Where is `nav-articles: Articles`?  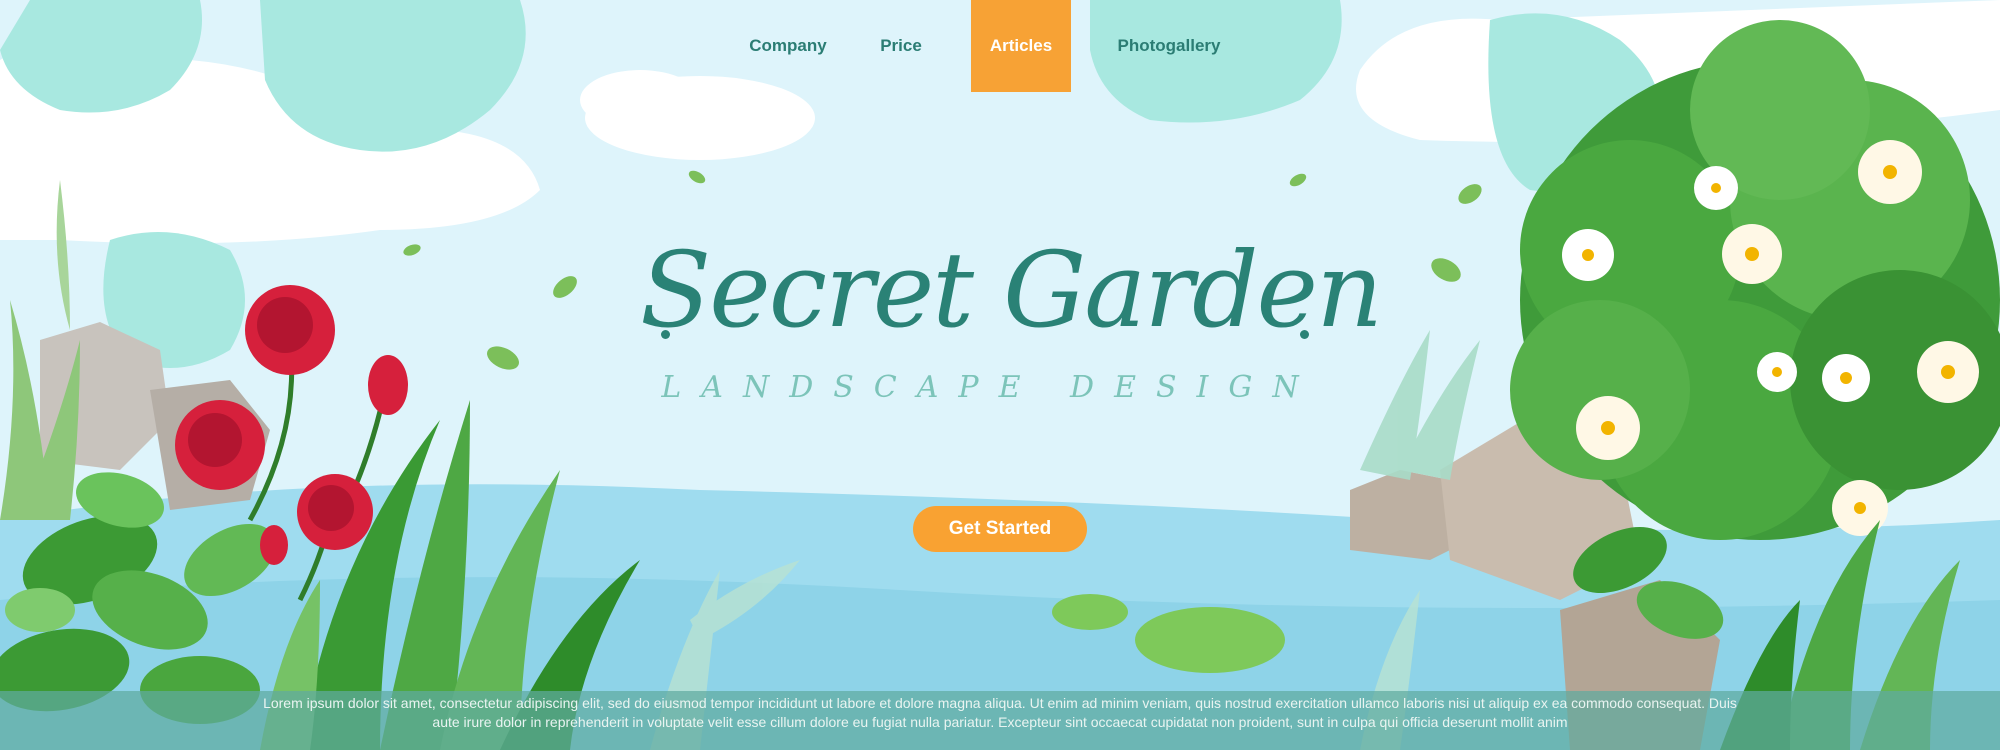
nav-articles: Articles is located at coordinates (1021, 46).